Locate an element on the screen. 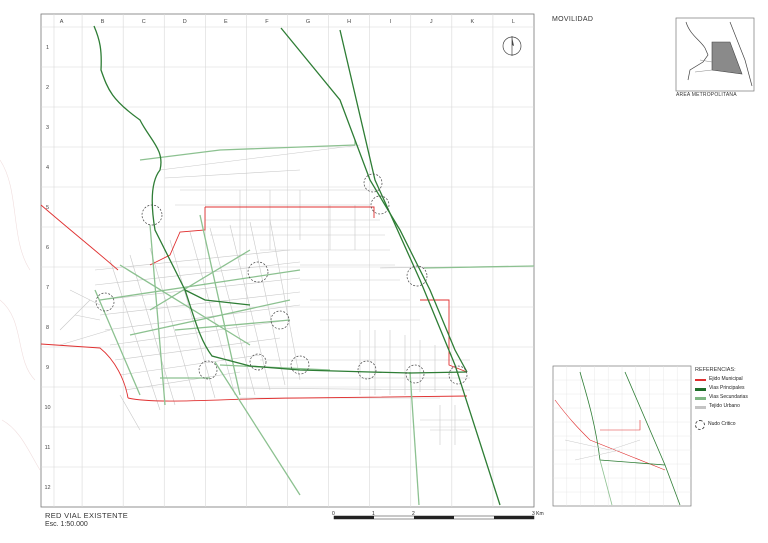 The width and height of the screenshot is (768, 543). legend-label: Ejido Municipal is located at coordinates (726, 379).